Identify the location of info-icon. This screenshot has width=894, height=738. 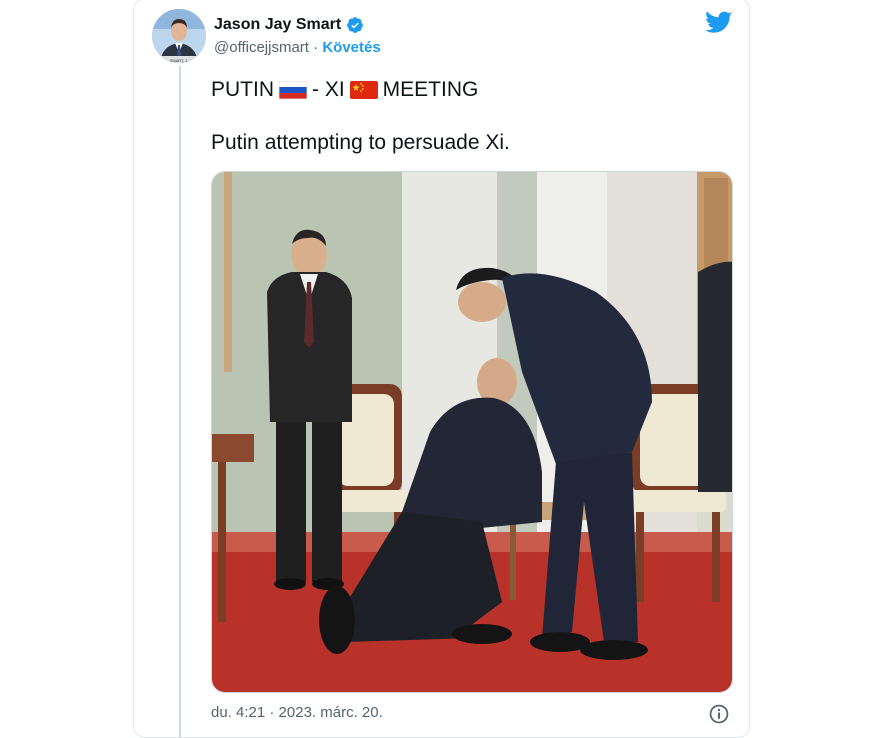
(719, 714).